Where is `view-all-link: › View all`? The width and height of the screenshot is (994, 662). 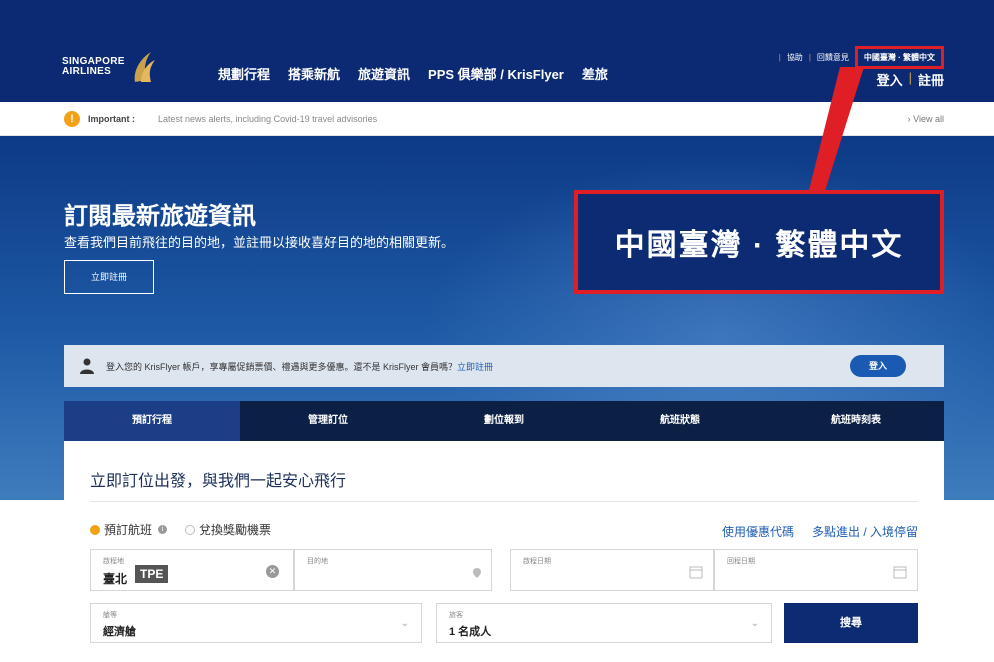
view-all-link: › View all is located at coordinates (926, 119).